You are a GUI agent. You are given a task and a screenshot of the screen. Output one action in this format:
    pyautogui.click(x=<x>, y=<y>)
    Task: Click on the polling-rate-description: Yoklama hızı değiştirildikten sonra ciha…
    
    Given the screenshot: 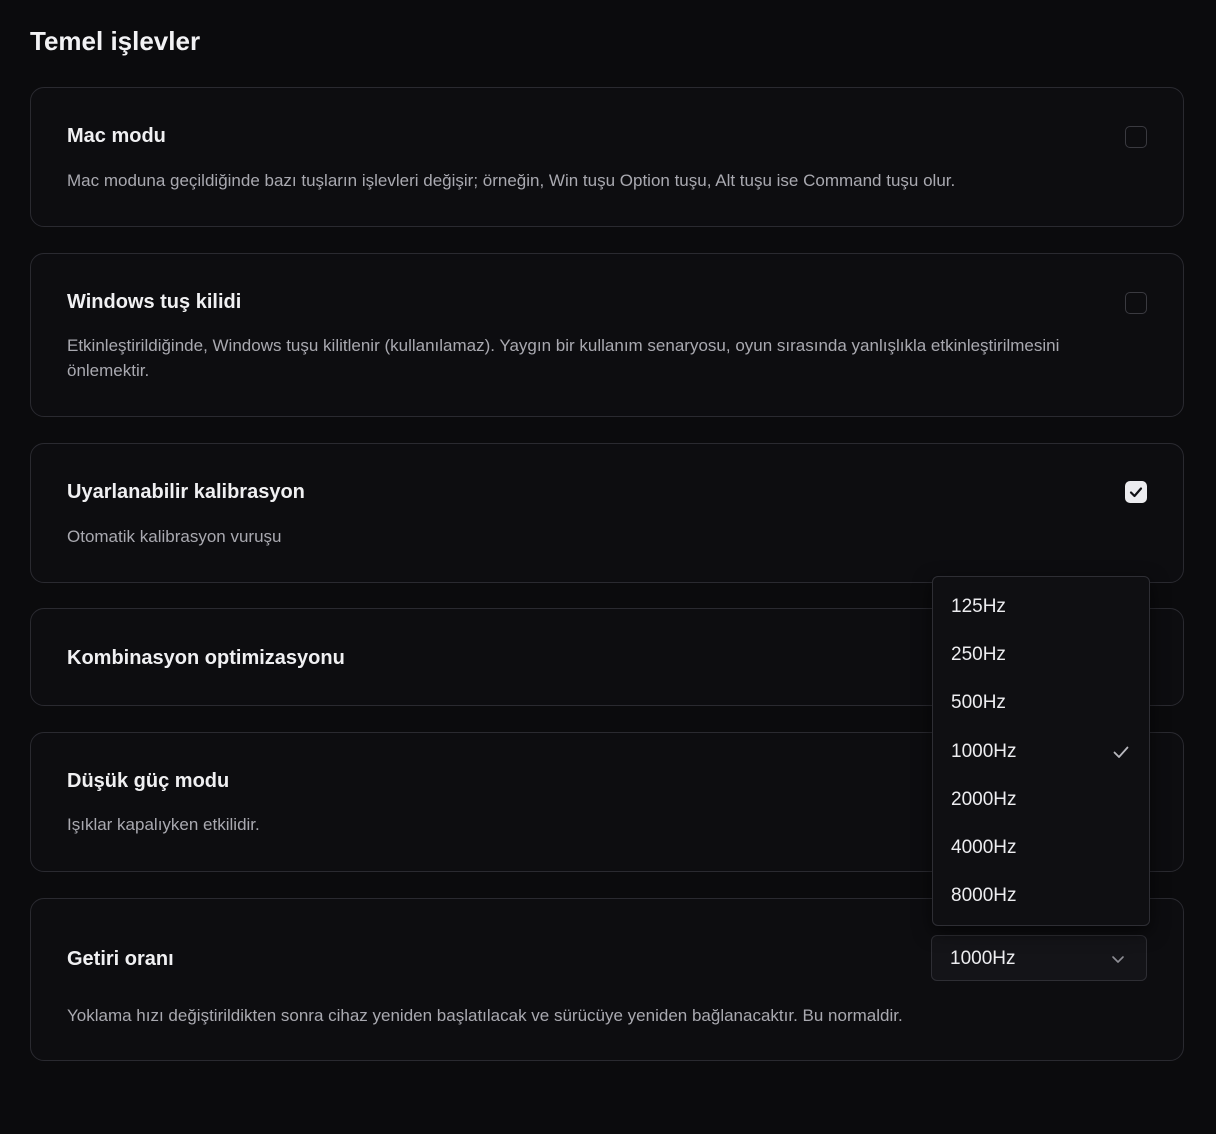 What is the action you would take?
    pyautogui.click(x=485, y=1015)
    